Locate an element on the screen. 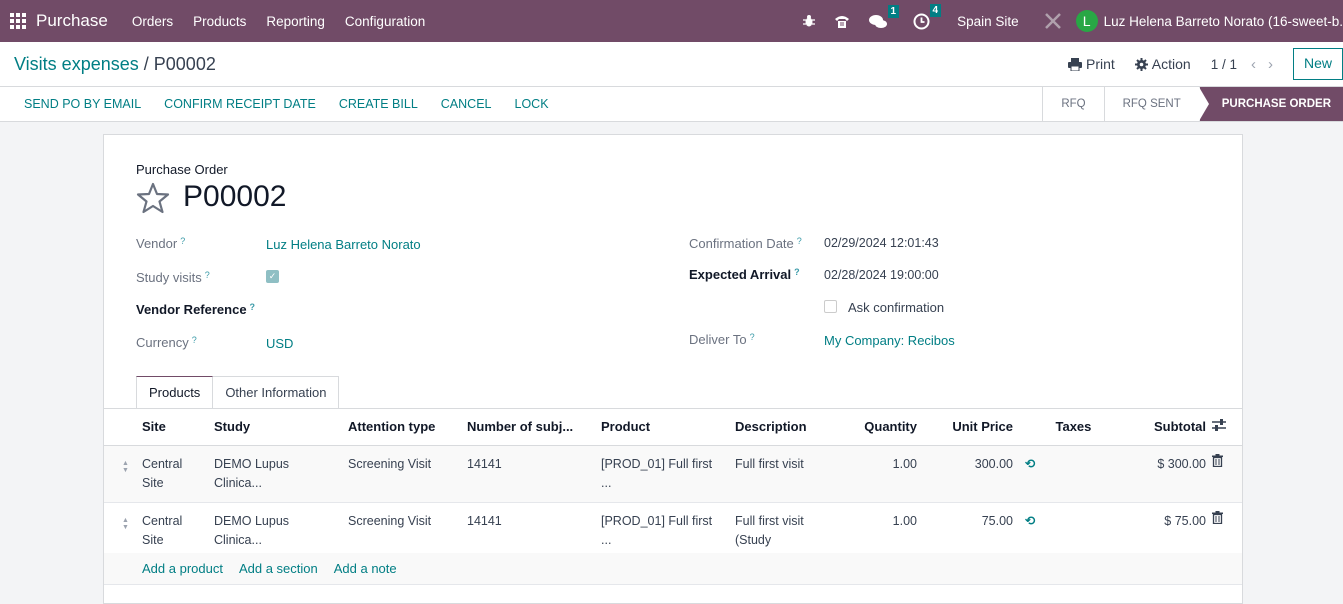 This screenshot has width=1343, height=604. tab-other-information: Other Information is located at coordinates (276, 392).